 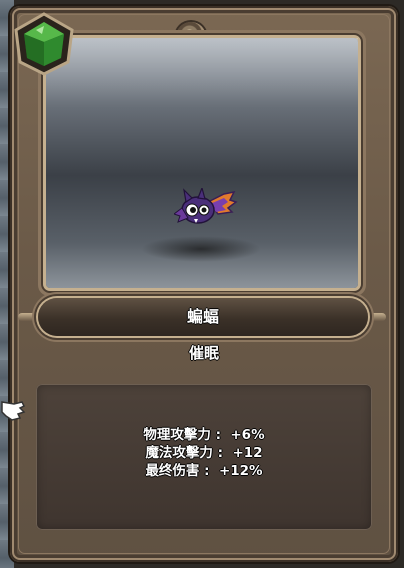 I want to click on stat-row: 物理攻擊力 : +6%, so click(x=204, y=435).